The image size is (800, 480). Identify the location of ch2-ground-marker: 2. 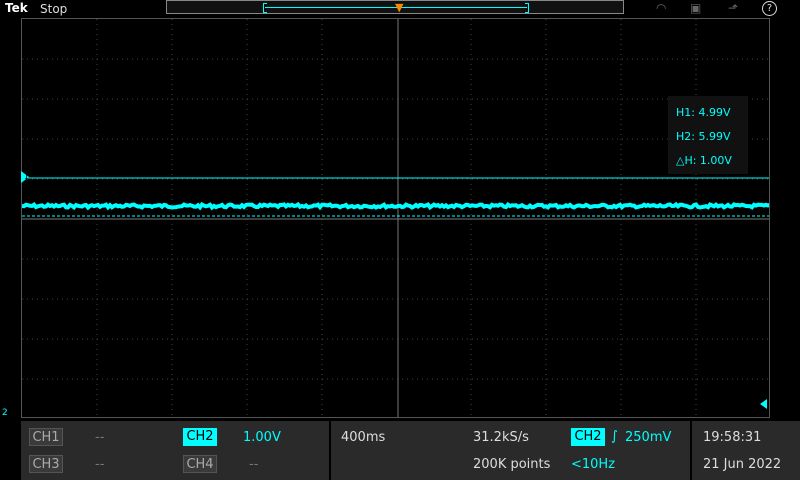
(5, 413).